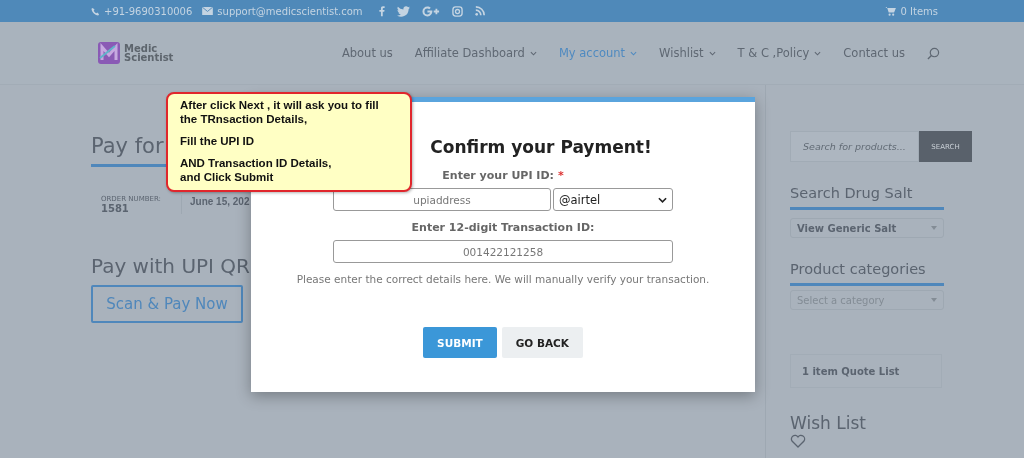 The image size is (1024, 458). I want to click on widget-title: Search Drug Salt, so click(852, 193).